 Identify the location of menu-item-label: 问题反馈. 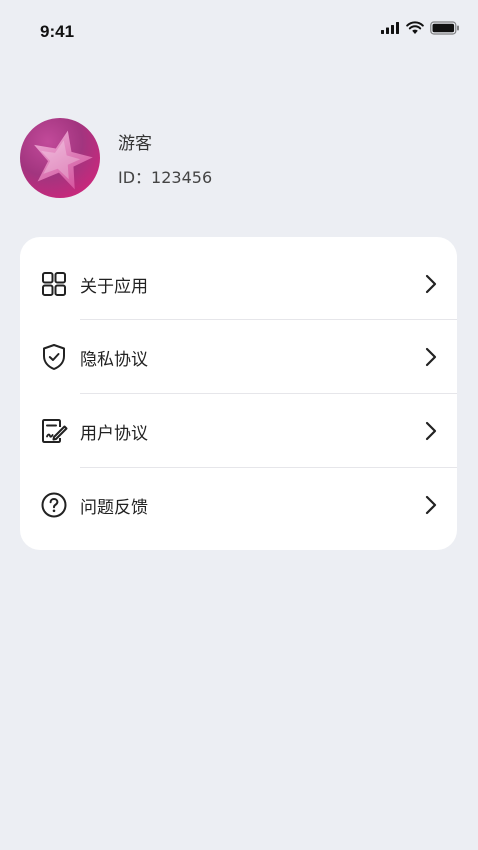
(114, 507).